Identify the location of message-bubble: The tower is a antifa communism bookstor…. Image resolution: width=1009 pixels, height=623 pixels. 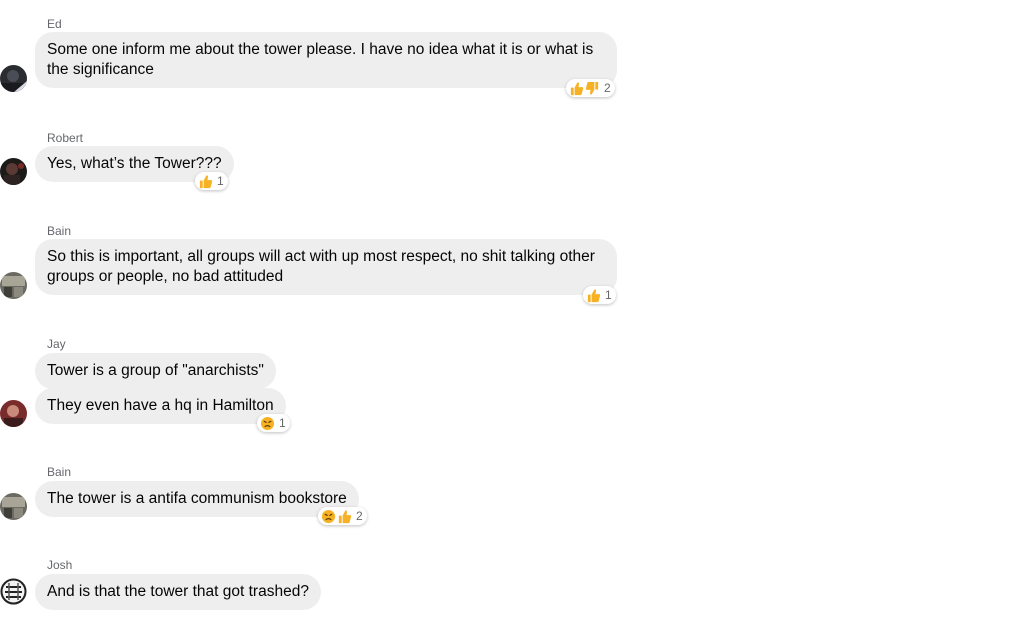
(197, 499).